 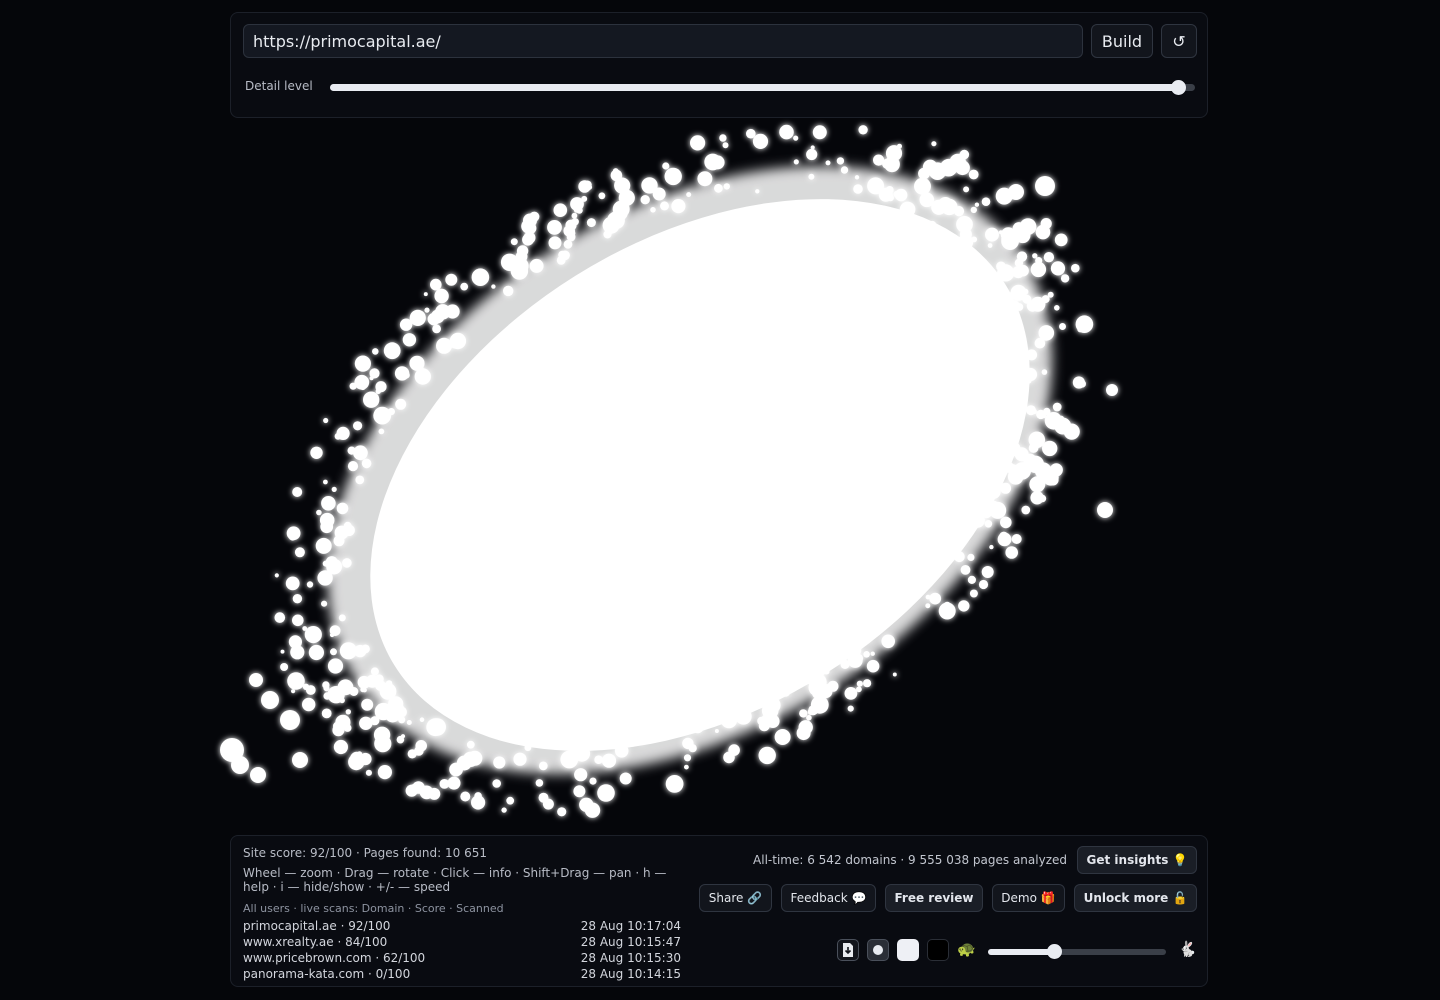 What do you see at coordinates (1054, 951) in the screenshot?
I see `speed-thumb` at bounding box center [1054, 951].